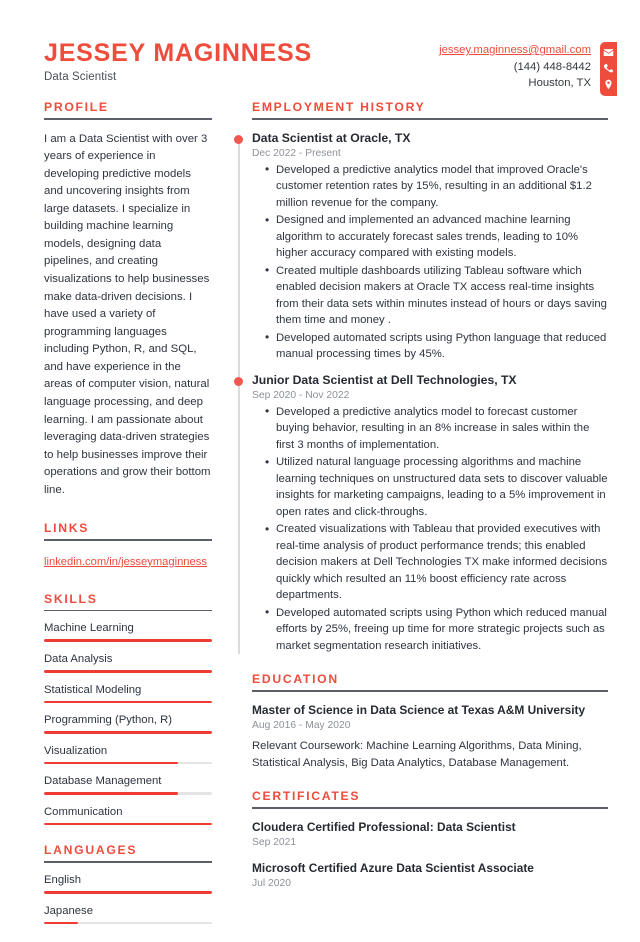 This screenshot has height=942, width=640. I want to click on skill-item: Data Analysis, so click(128, 663).